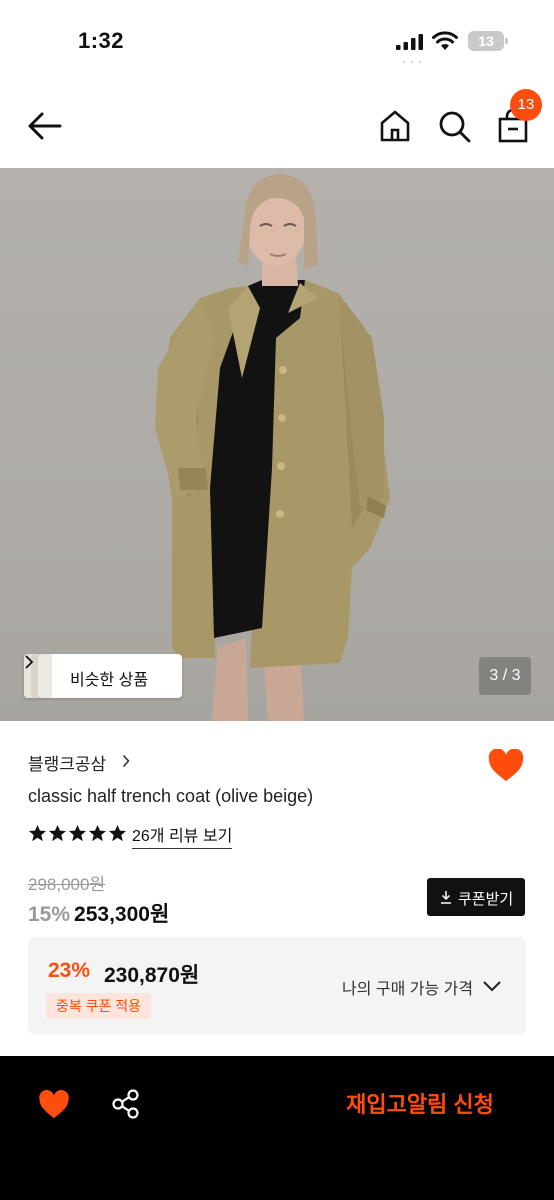 The image size is (554, 1200). Describe the element at coordinates (409, 42) in the screenshot. I see `cellular-signal-icon` at that location.